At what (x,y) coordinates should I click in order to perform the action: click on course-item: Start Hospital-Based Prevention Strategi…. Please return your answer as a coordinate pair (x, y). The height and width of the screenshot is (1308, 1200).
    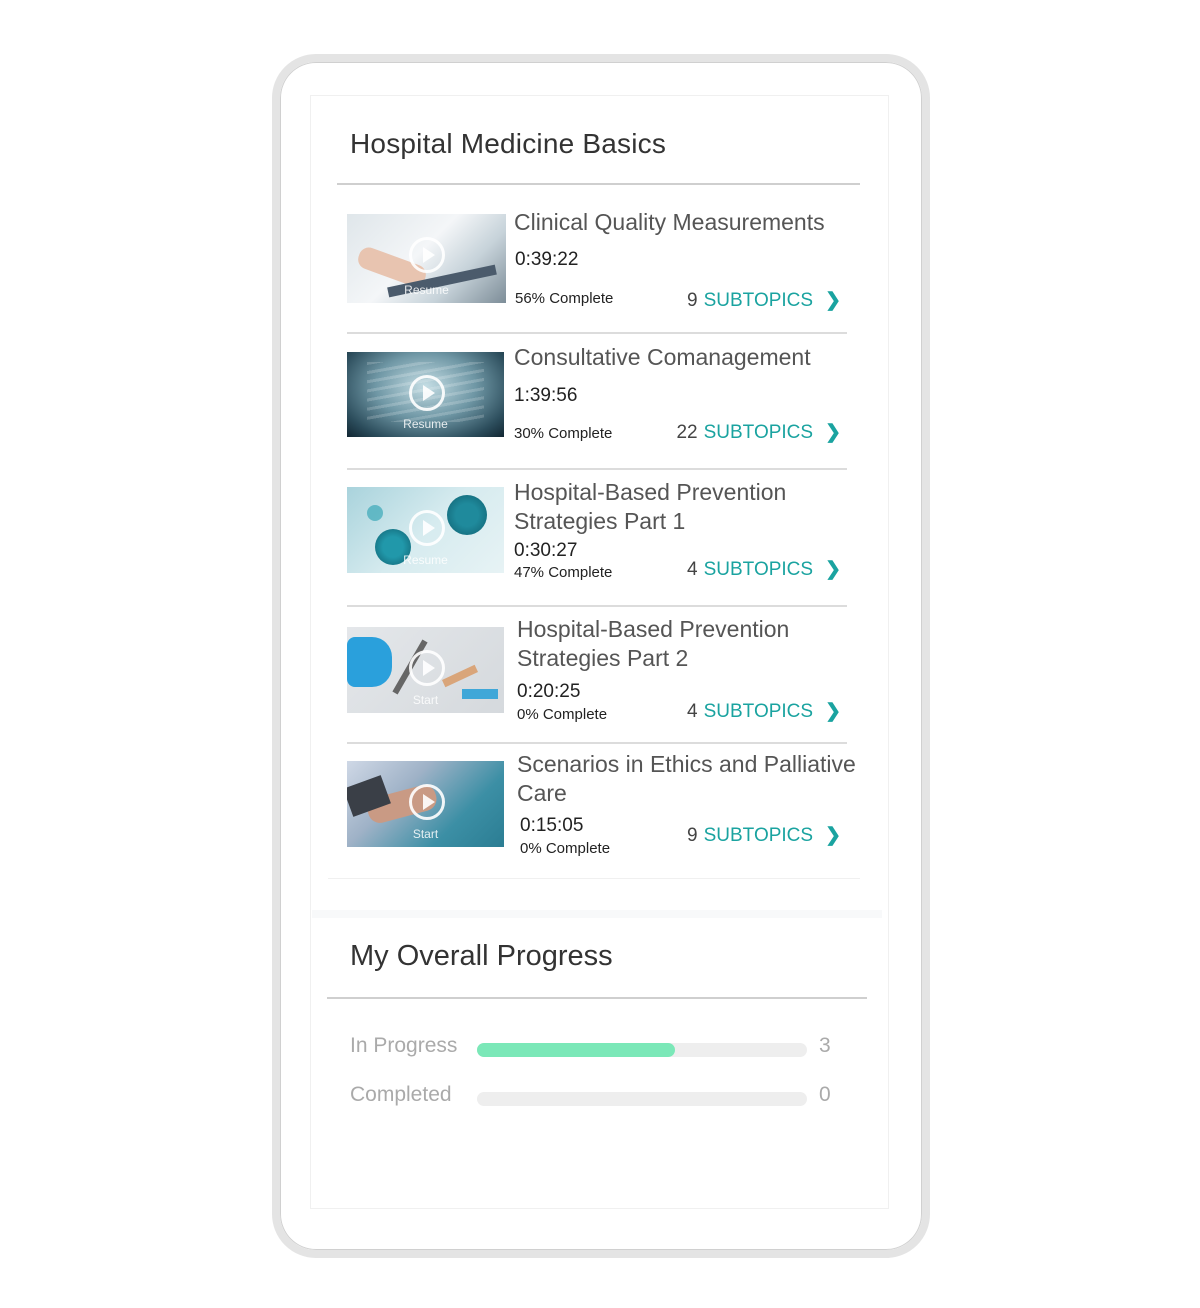
    Looking at the image, I should click on (597, 669).